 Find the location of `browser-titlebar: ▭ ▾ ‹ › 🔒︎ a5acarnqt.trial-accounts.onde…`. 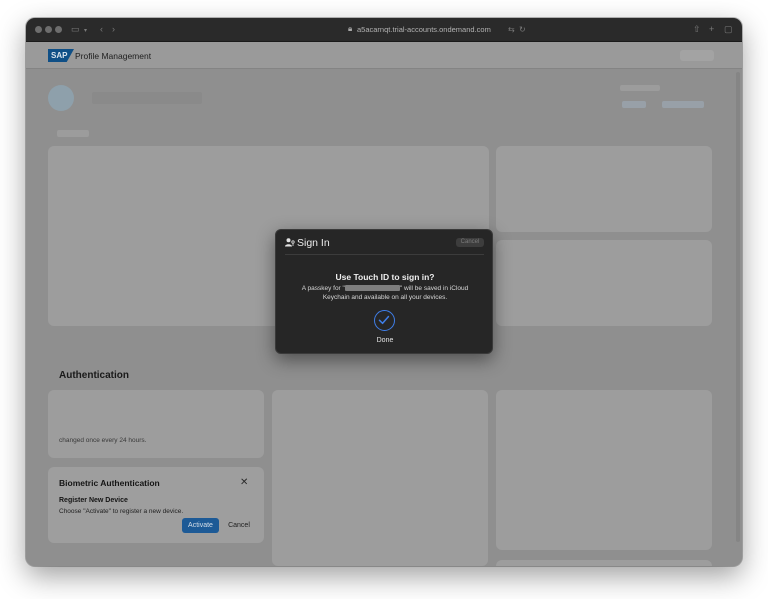

browser-titlebar: ▭ ▾ ‹ › 🔒︎ a5acarnqt.trial-accounts.onde… is located at coordinates (384, 30).